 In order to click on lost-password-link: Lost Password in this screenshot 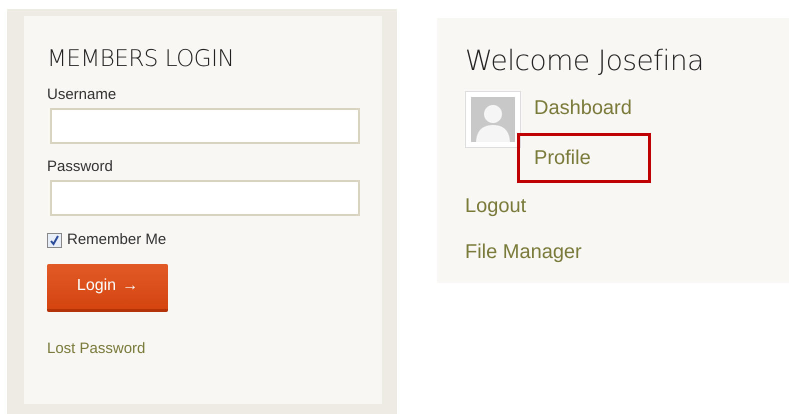, I will do `click(214, 349)`.